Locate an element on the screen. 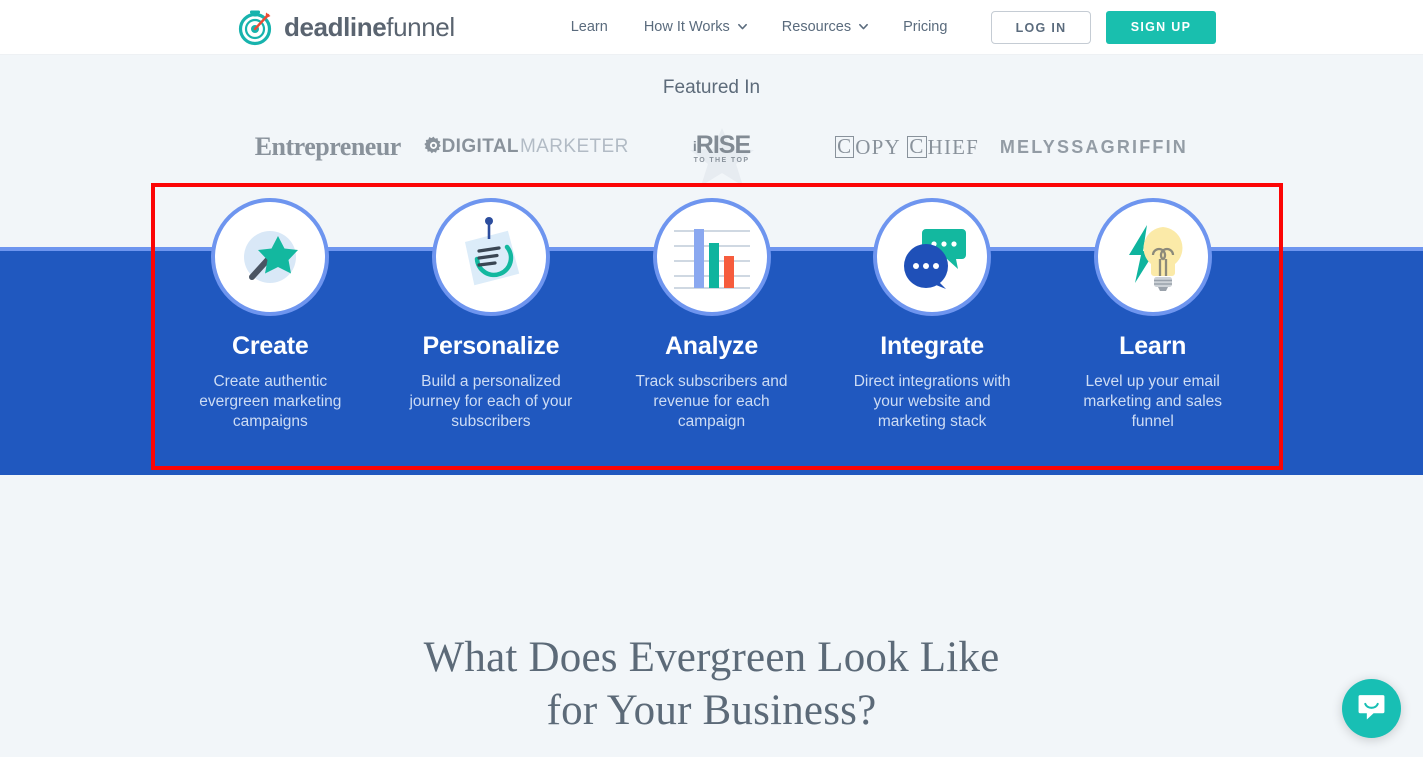 The width and height of the screenshot is (1423, 757). rise-to-the-top-logo: iRISE TO THE TOP is located at coordinates (722, 154).